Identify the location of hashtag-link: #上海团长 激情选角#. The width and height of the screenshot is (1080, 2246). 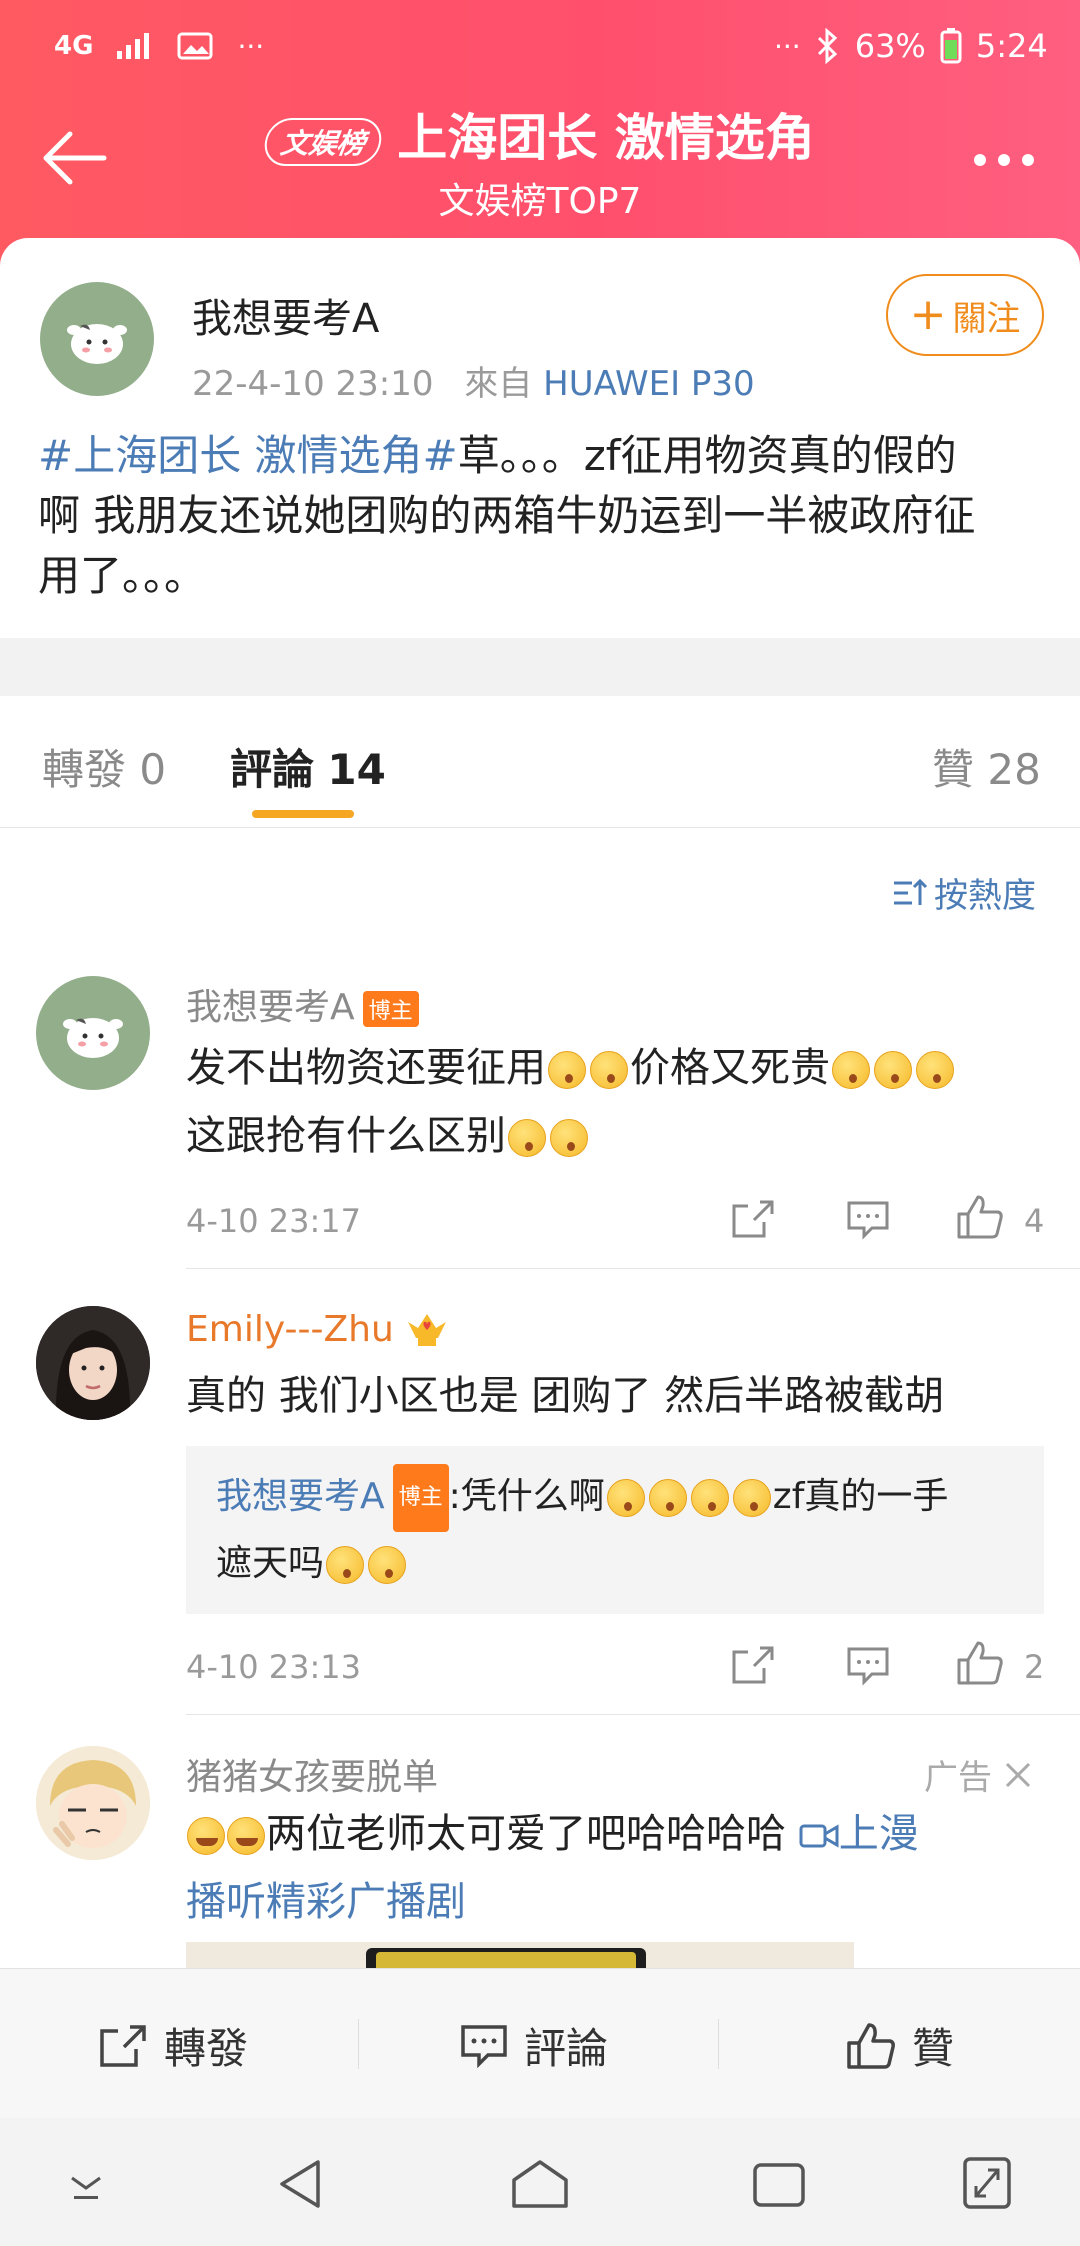
(248, 455).